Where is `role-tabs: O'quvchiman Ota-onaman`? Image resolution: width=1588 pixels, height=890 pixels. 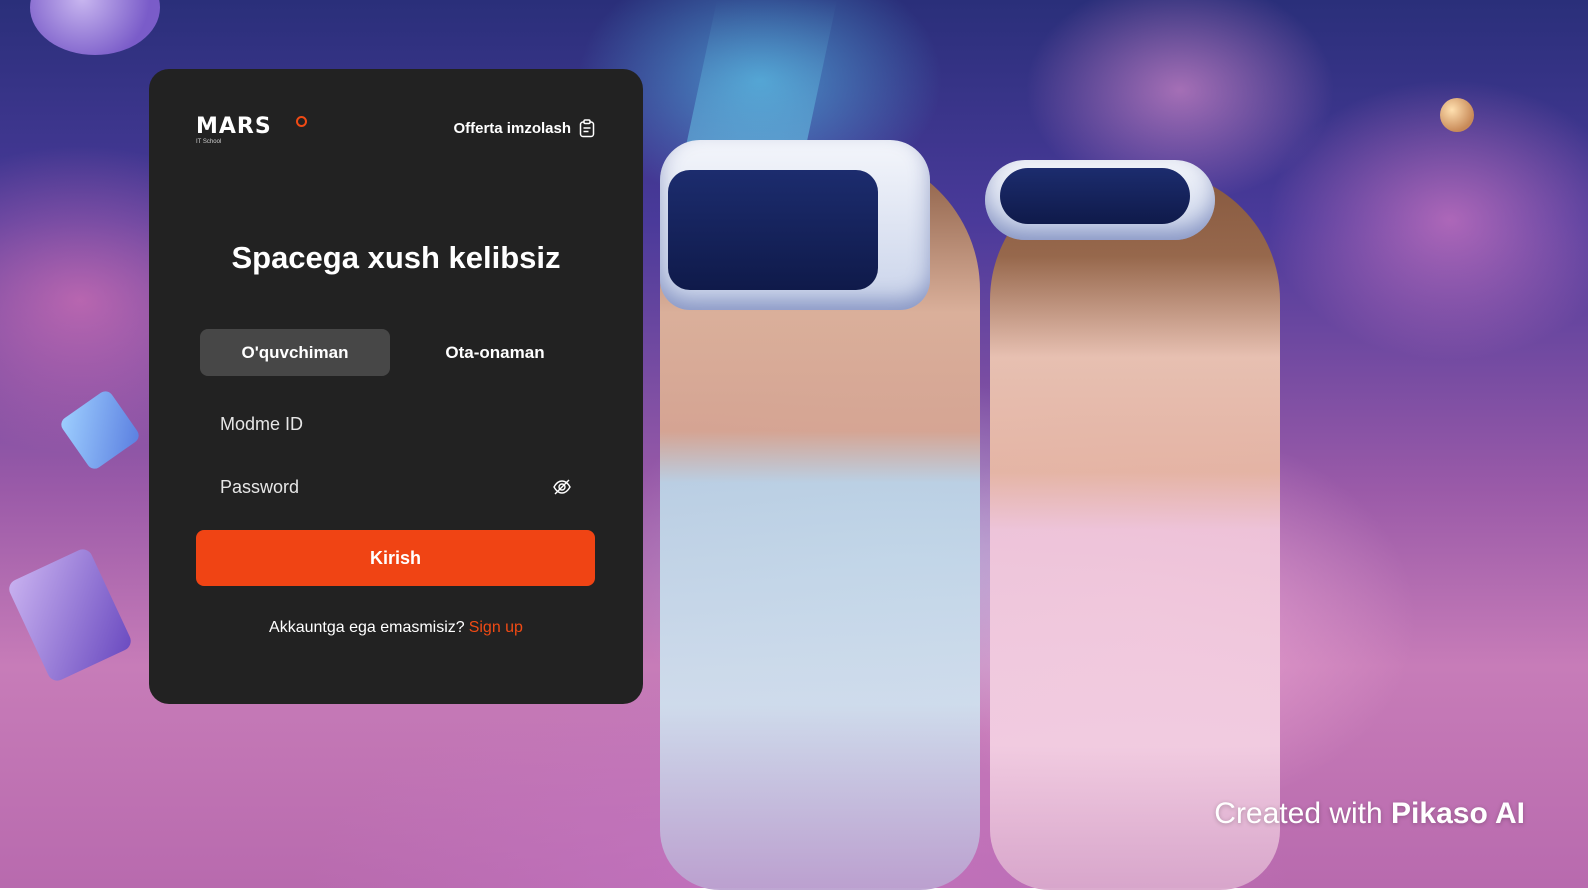
role-tabs: O'quvchiman Ota-onaman is located at coordinates (396, 352).